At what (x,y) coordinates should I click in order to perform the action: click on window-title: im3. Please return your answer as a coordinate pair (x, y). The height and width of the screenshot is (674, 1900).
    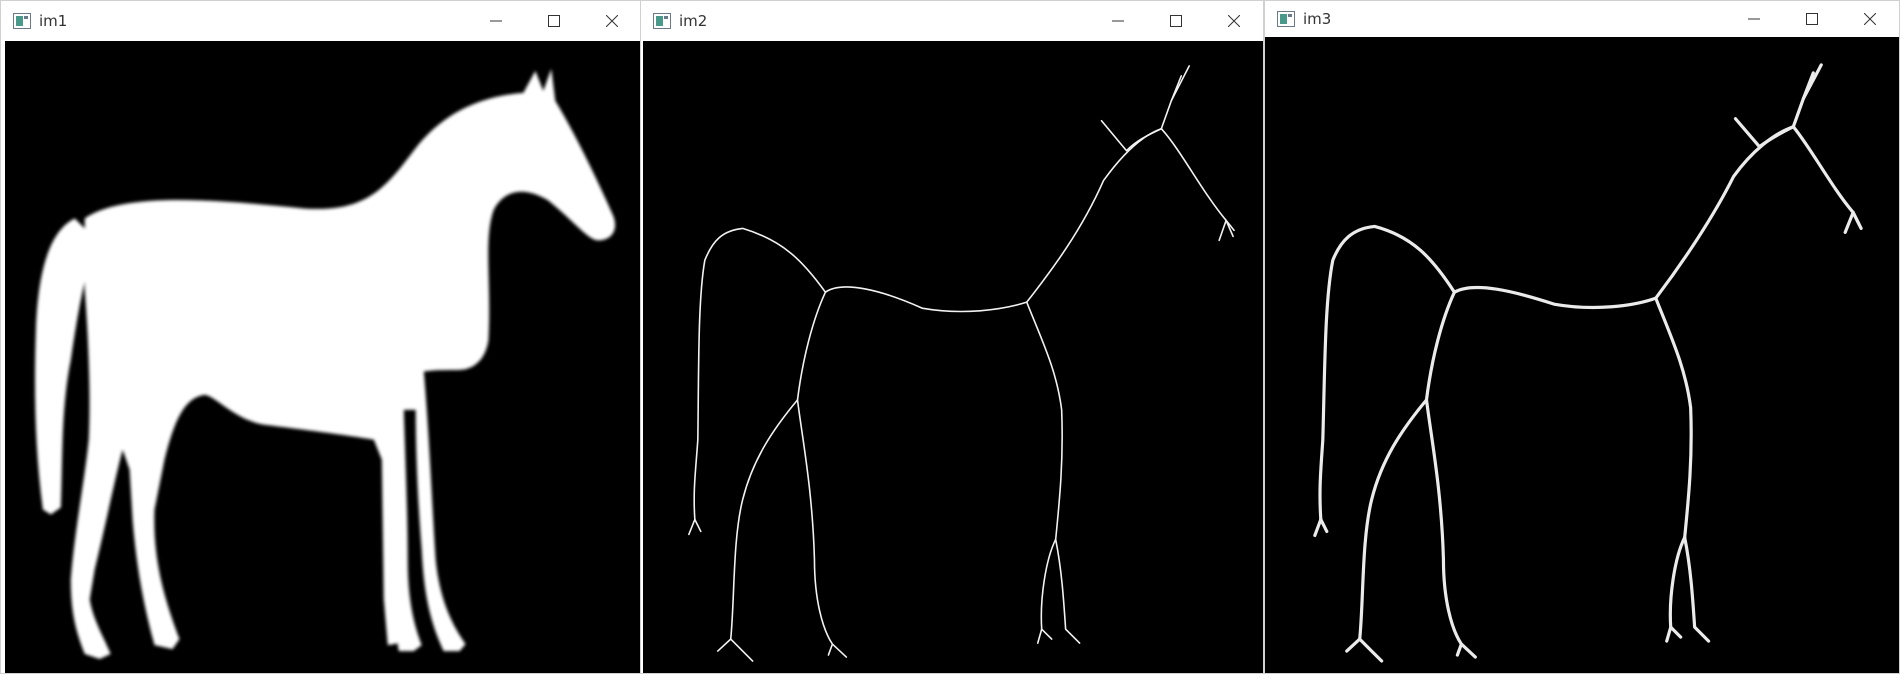
    Looking at the image, I should click on (1317, 19).